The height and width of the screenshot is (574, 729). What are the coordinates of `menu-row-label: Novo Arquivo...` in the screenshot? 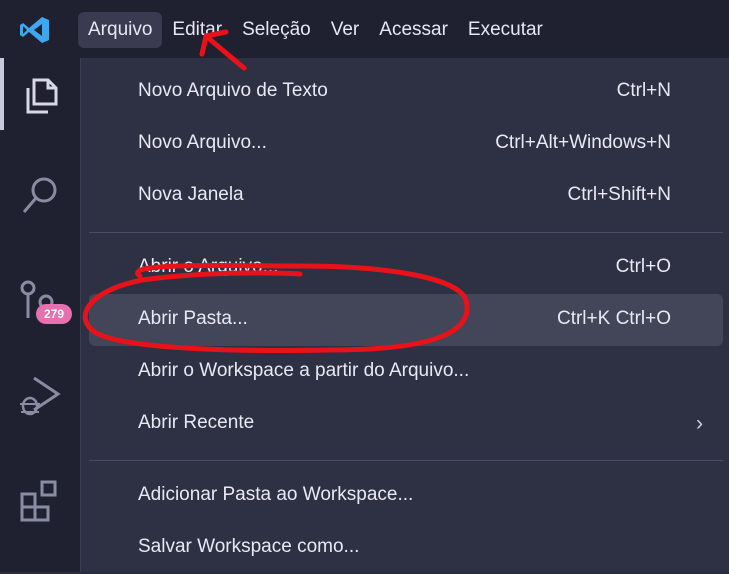 It's located at (202, 142).